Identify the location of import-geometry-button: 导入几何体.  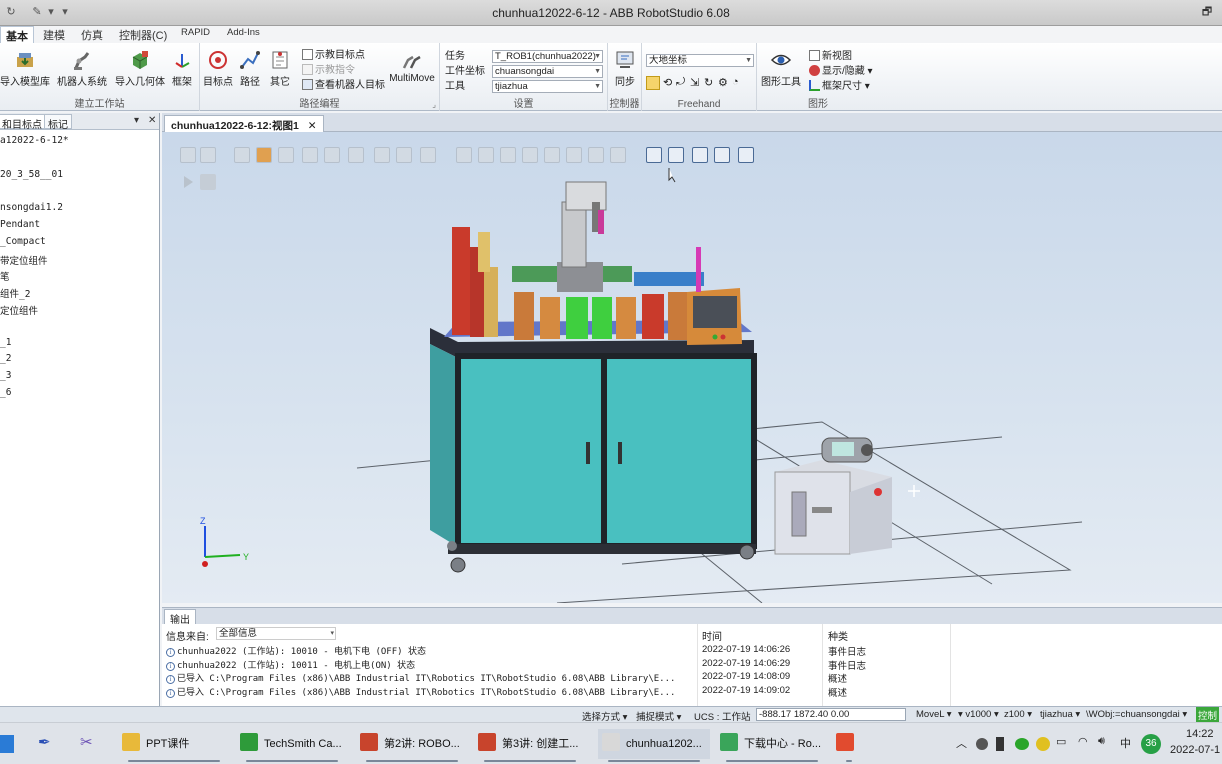
(140, 68).